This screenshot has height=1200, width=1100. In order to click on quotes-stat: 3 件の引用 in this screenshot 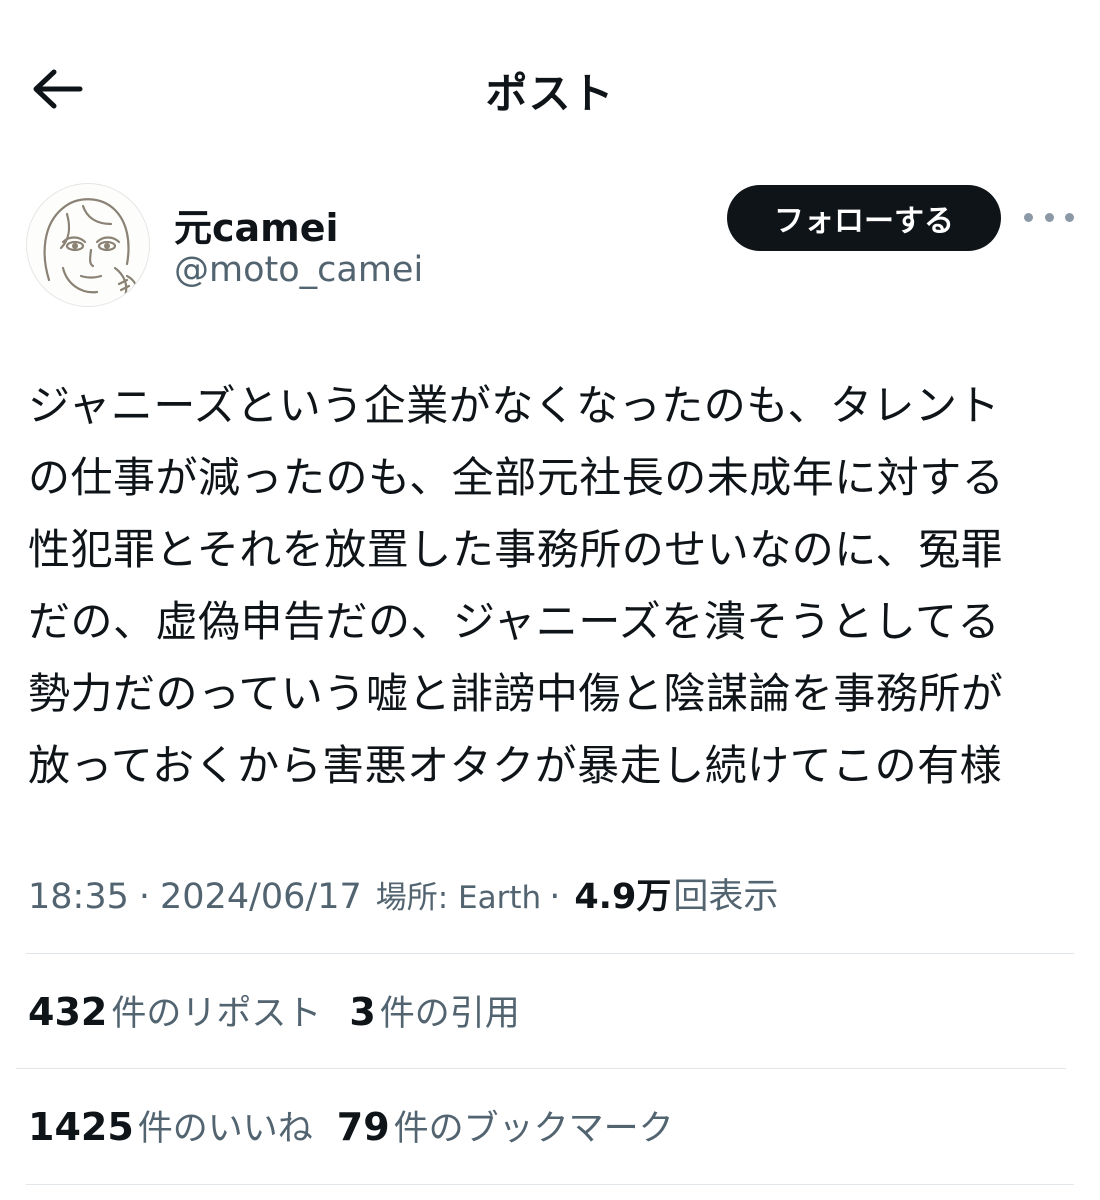, I will do `click(434, 1010)`.